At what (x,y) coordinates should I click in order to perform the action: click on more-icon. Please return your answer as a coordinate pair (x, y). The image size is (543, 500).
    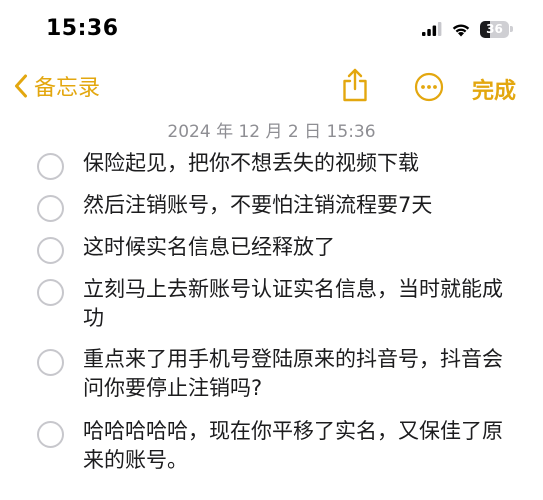
    Looking at the image, I should click on (429, 87).